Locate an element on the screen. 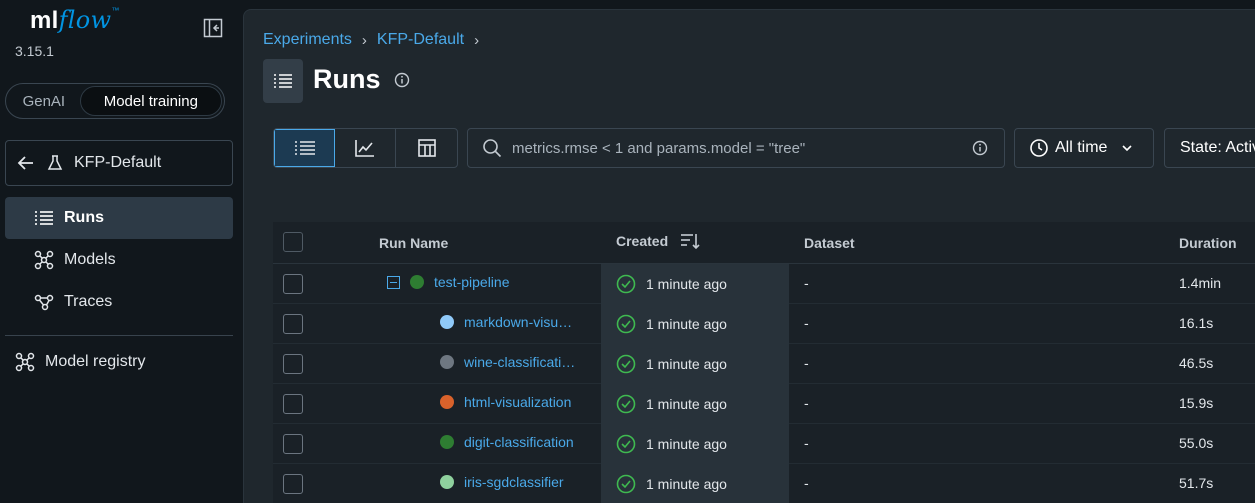 The height and width of the screenshot is (503, 1255). breadcrumb-experiments: Experiments is located at coordinates (307, 40).